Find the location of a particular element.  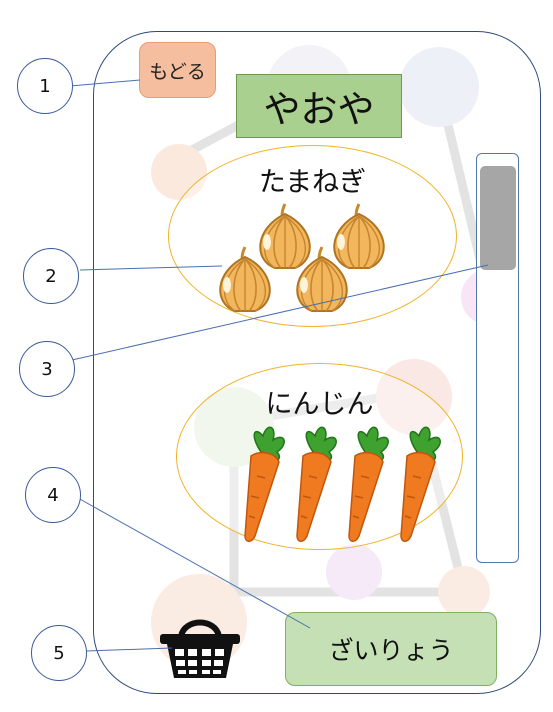

callout-2: 2 is located at coordinates (51, 276).